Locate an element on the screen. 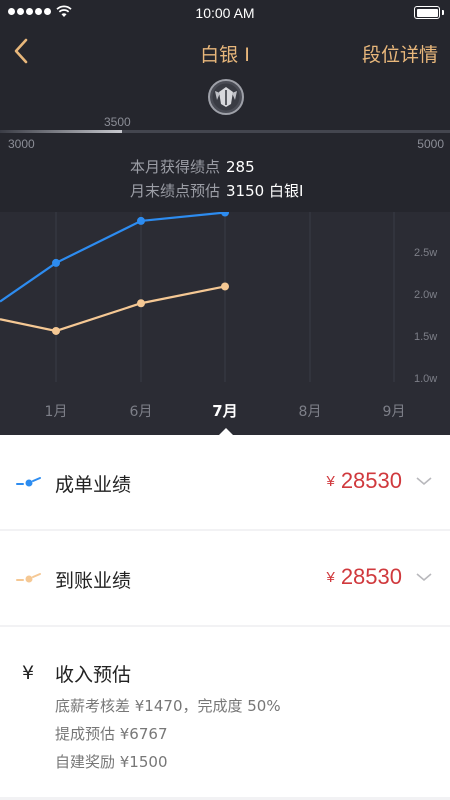 Image resolution: width=450 pixels, height=800 pixels. yen-icon: ¥ is located at coordinates (28, 673).